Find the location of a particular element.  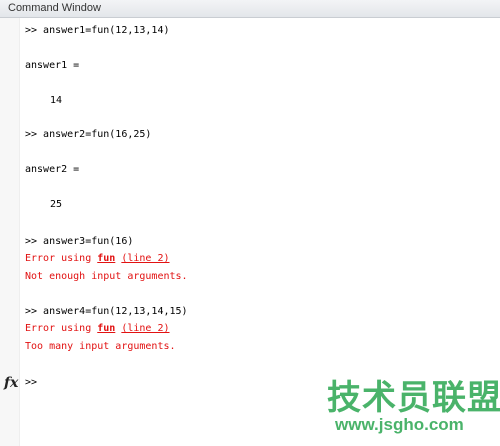

window-title: Command Window is located at coordinates (54, 8).